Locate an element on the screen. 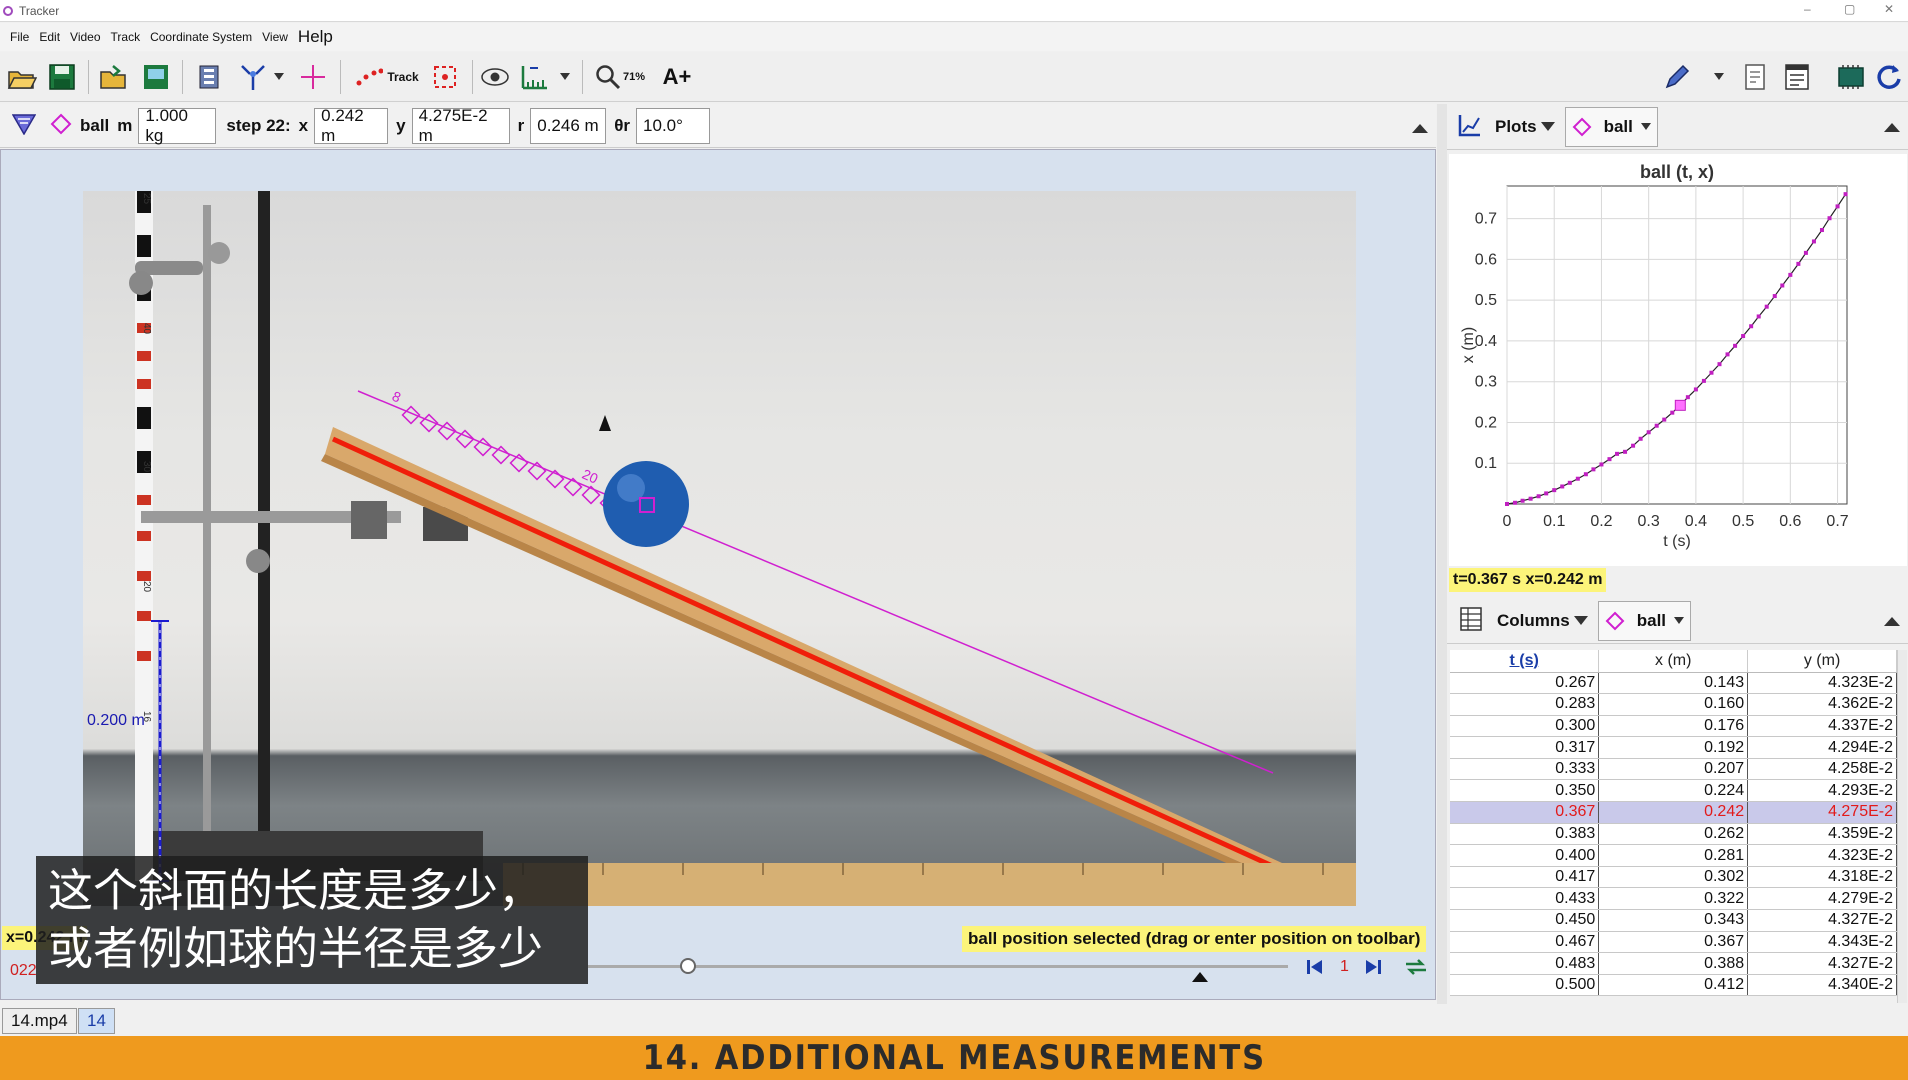 Image resolution: width=1908 pixels, height=1080 pixels. refresh-icon is located at coordinates (1889, 77).